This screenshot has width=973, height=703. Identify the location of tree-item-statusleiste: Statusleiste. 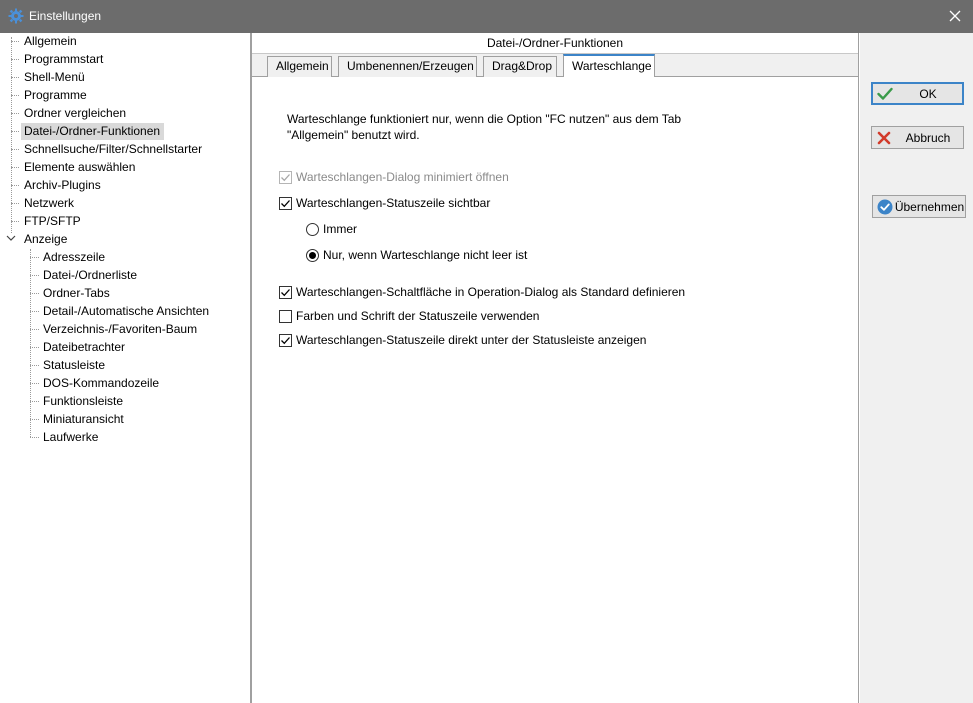
(74, 365).